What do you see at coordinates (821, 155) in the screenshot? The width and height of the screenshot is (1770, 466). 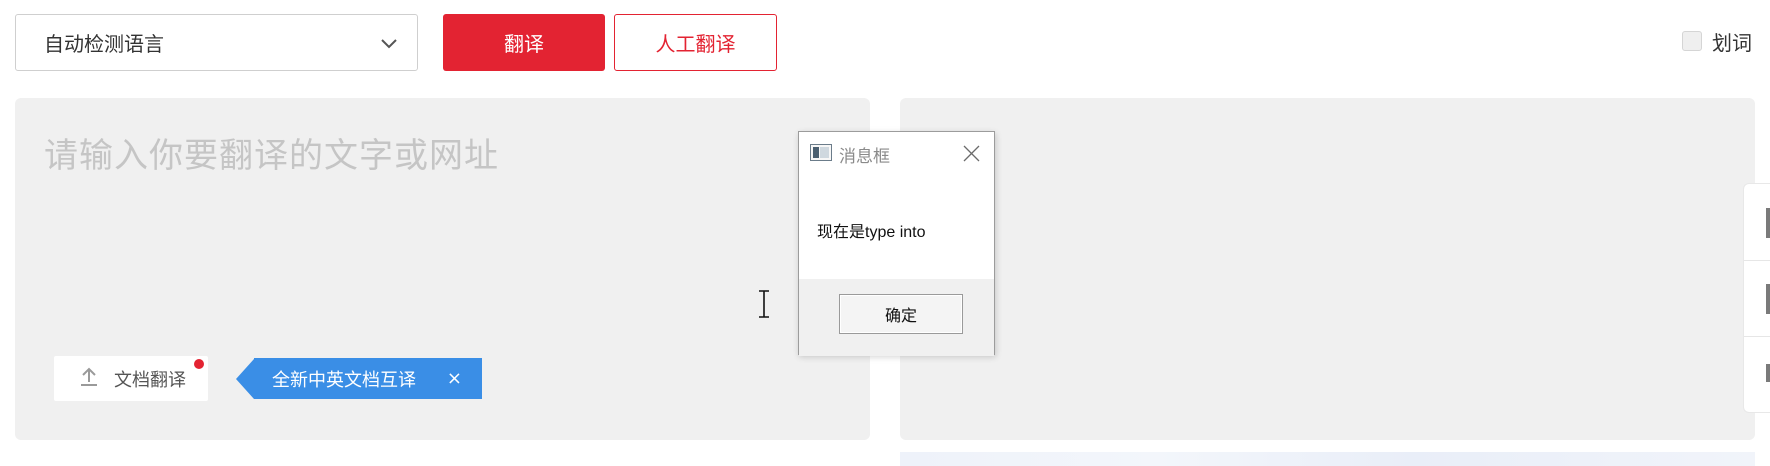 I see `window-icon` at bounding box center [821, 155].